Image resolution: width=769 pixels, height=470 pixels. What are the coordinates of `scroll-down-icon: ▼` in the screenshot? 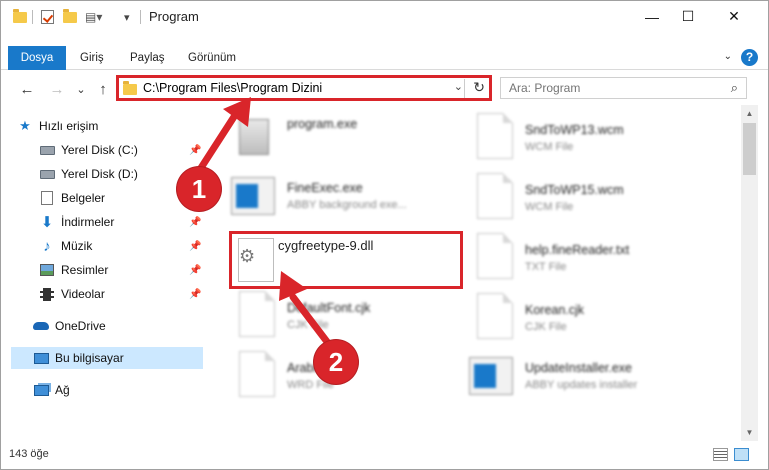 It's located at (749, 432).